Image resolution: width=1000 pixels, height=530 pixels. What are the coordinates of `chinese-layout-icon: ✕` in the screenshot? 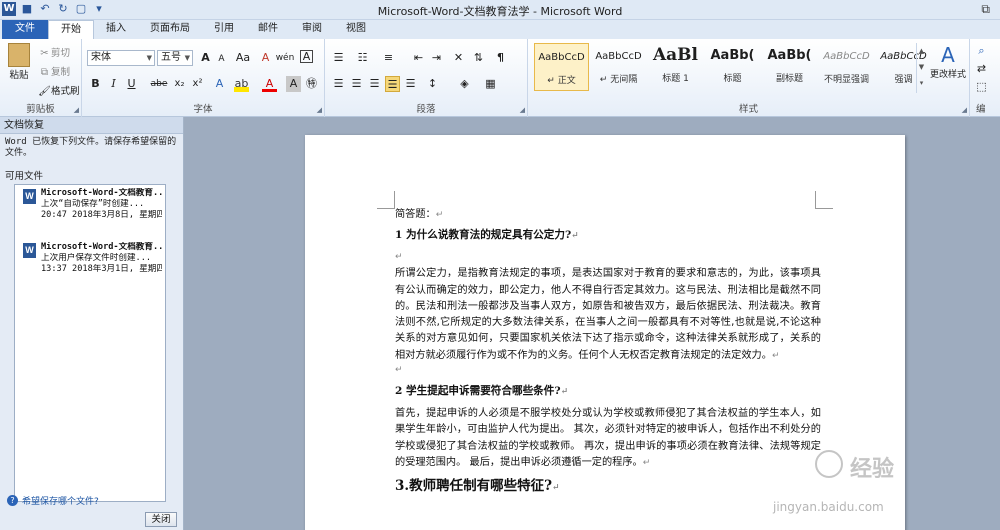 It's located at (458, 58).